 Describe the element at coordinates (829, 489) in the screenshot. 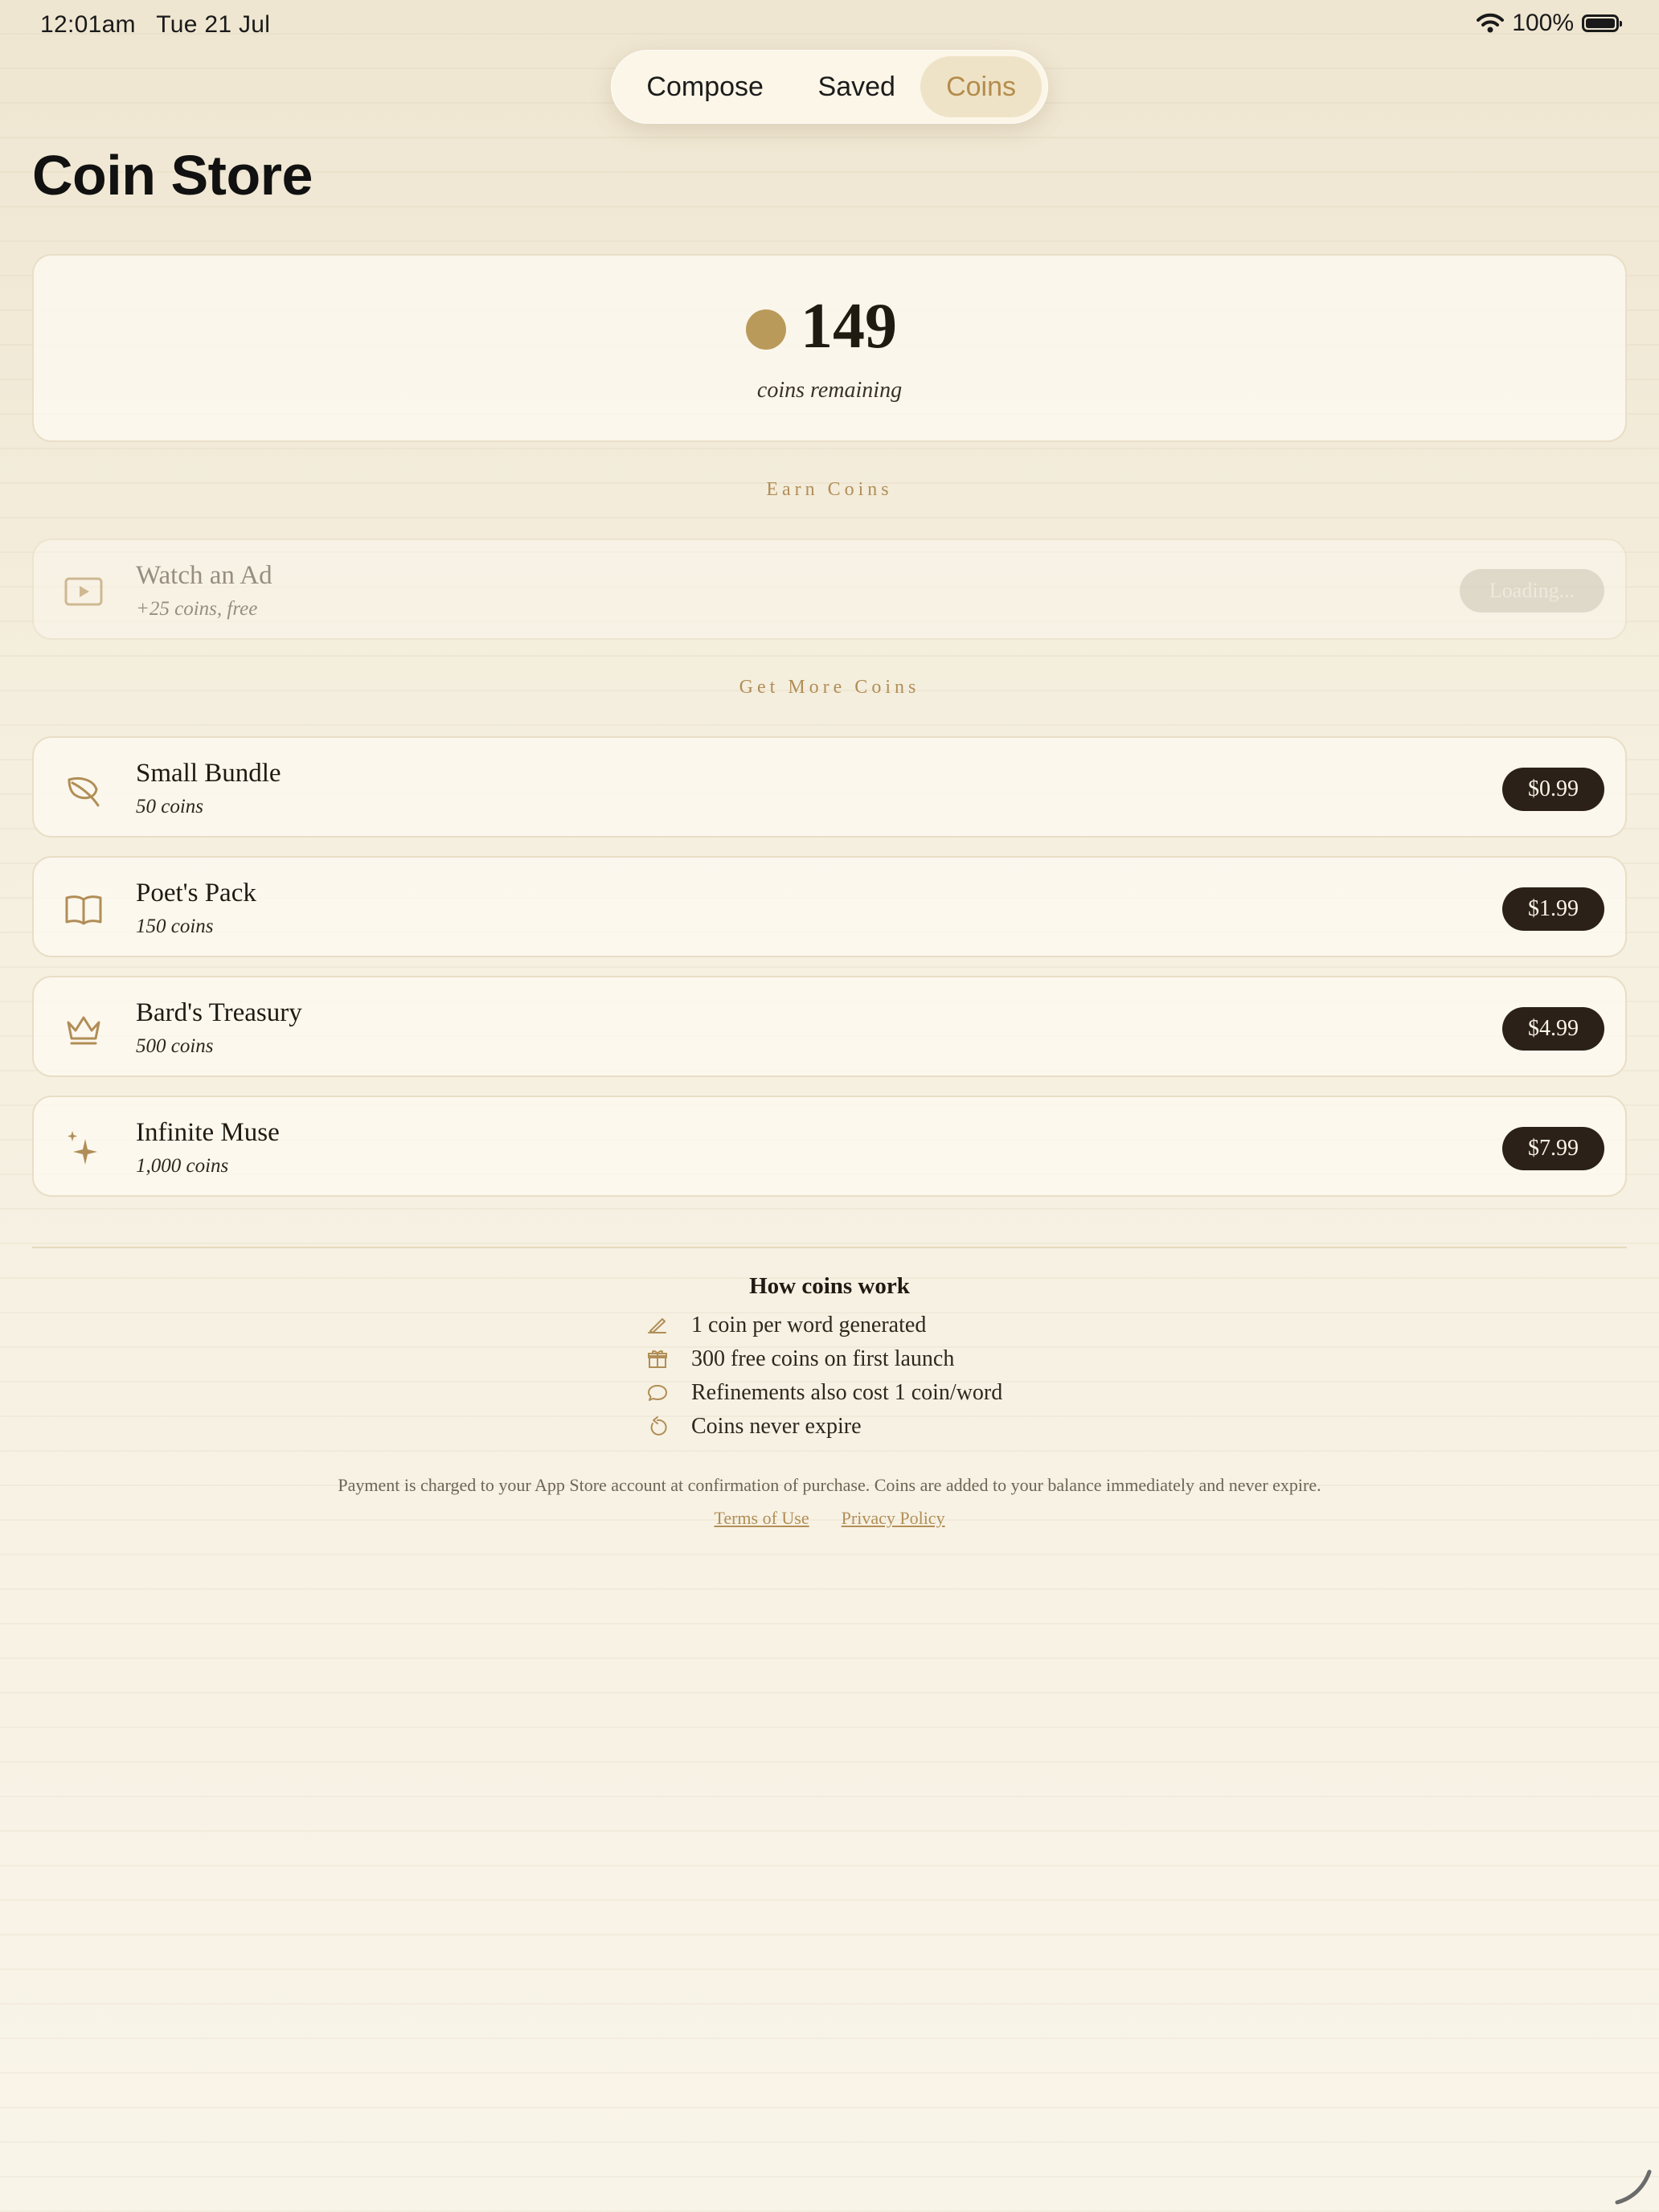

I see `section-label-earn: Earn Coins` at that location.